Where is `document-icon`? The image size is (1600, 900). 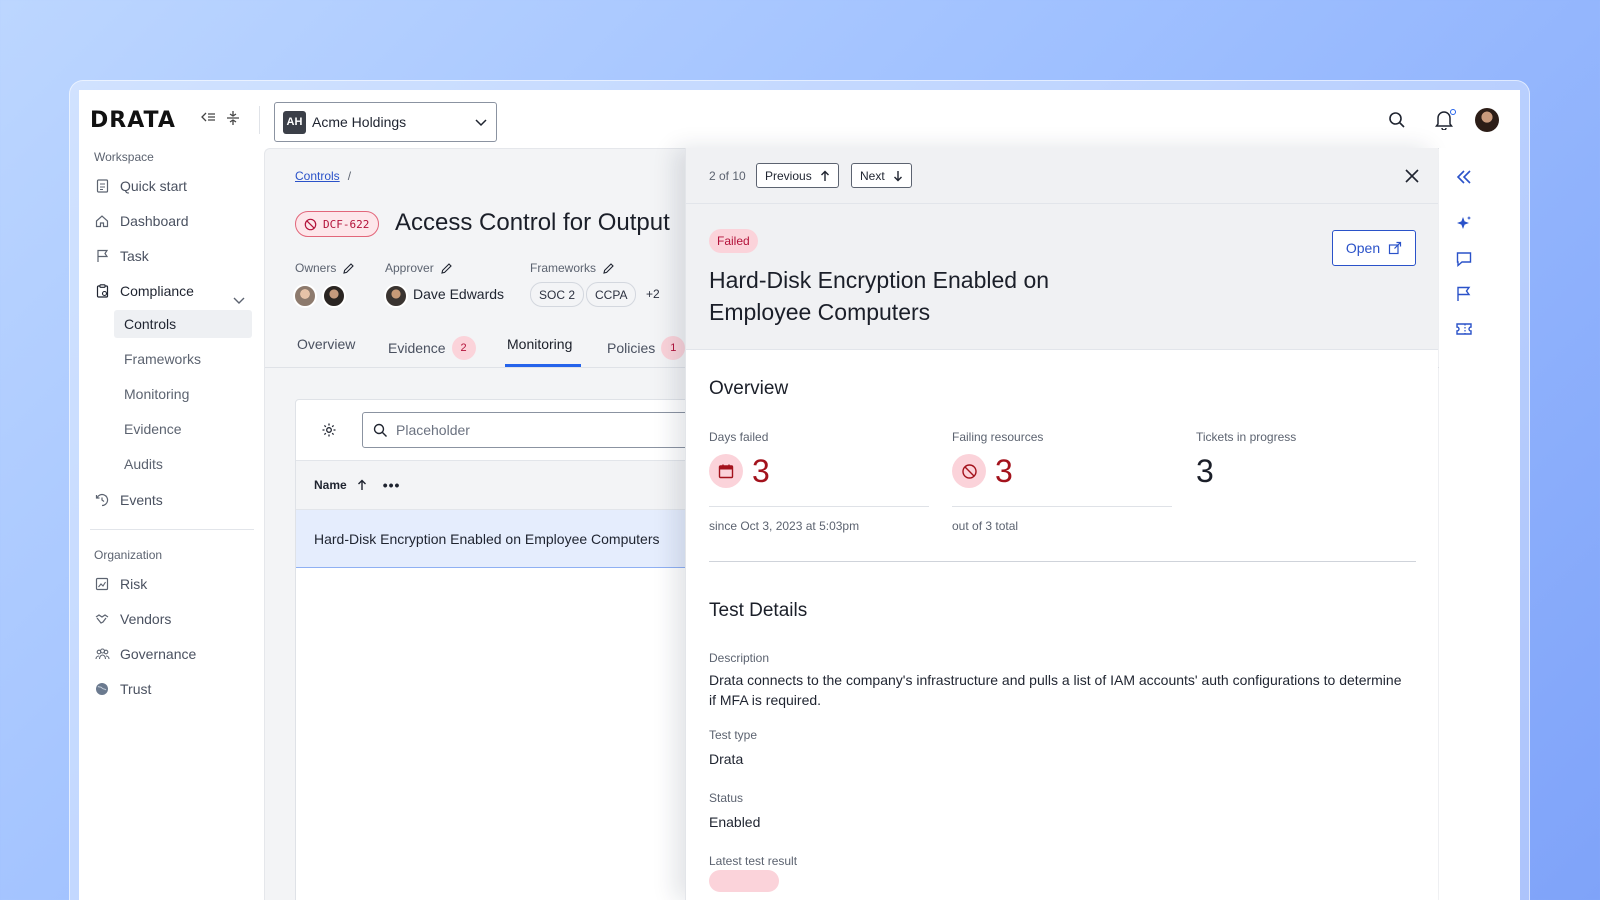
document-icon is located at coordinates (102, 186).